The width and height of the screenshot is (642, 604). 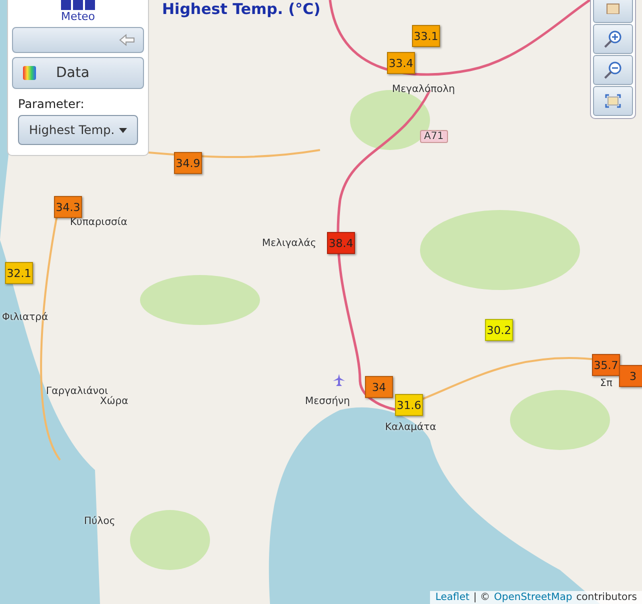 I want to click on color-spectrum-icon, so click(x=29, y=73).